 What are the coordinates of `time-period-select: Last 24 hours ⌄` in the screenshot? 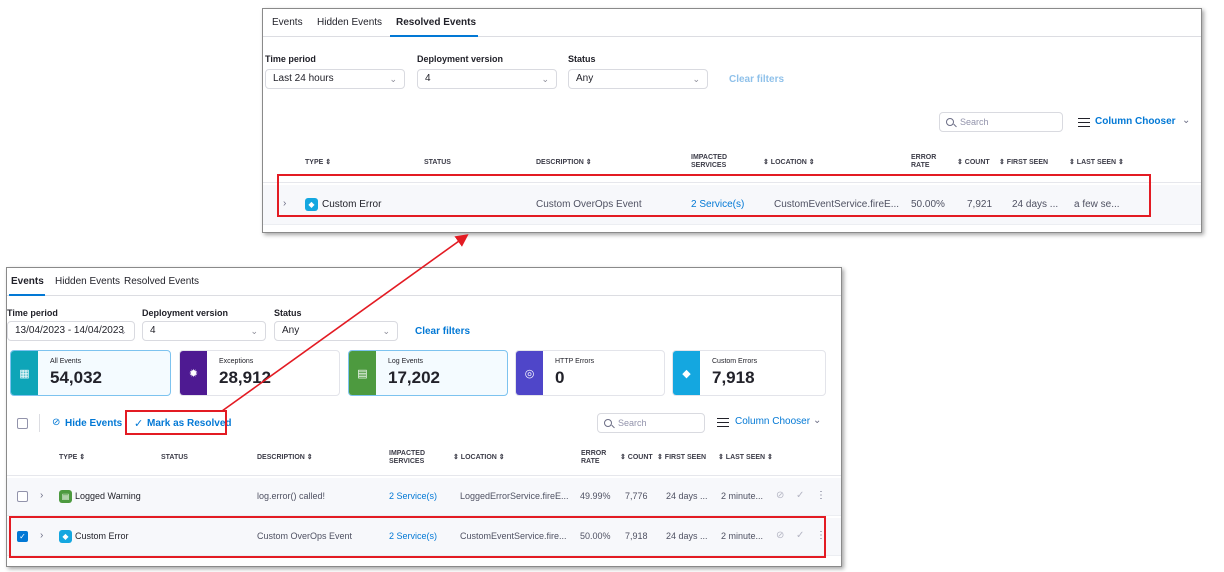 It's located at (335, 79).